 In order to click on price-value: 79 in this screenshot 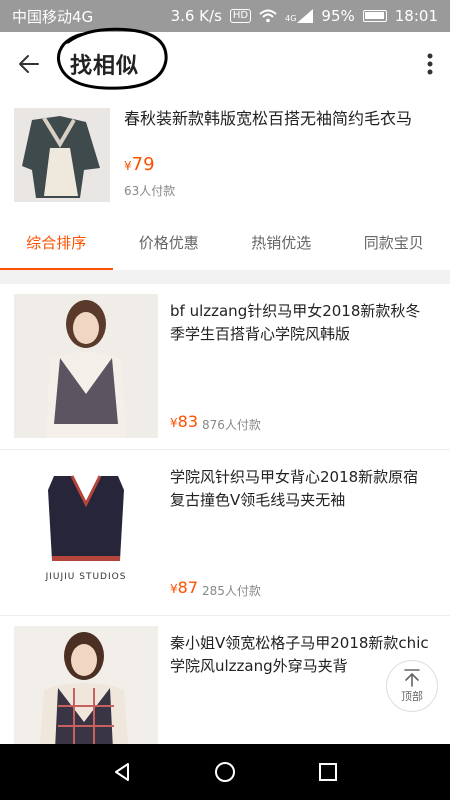, I will do `click(143, 164)`.